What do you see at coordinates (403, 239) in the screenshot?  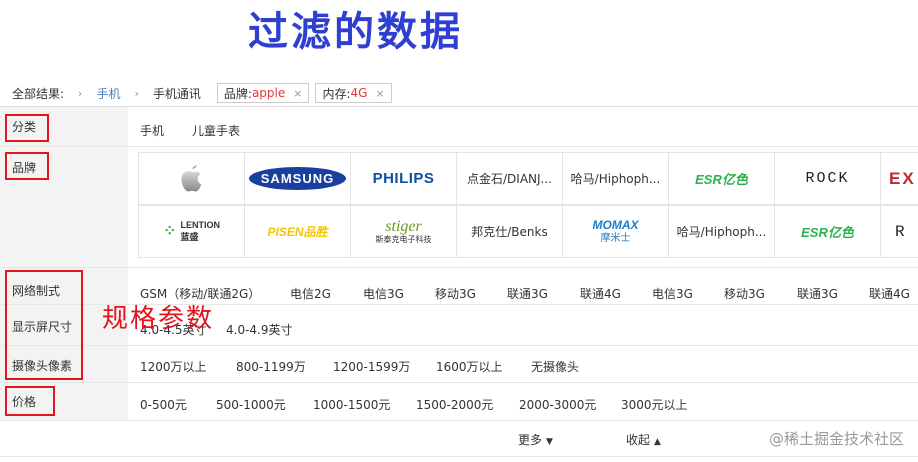 I see `stiger-sub: 斯泰克电子科技` at bounding box center [403, 239].